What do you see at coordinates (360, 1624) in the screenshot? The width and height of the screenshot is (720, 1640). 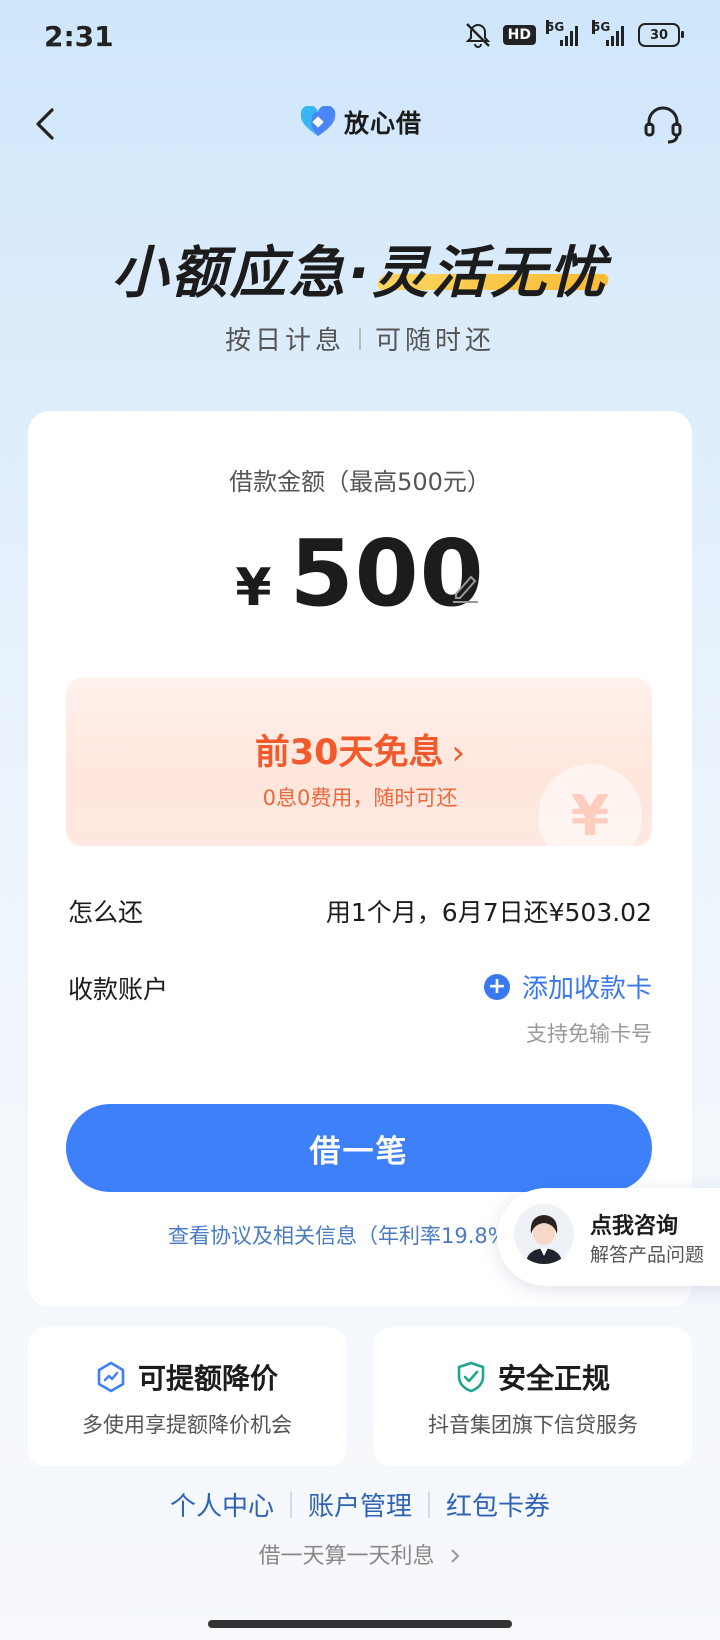 I see `home-indicator` at bounding box center [360, 1624].